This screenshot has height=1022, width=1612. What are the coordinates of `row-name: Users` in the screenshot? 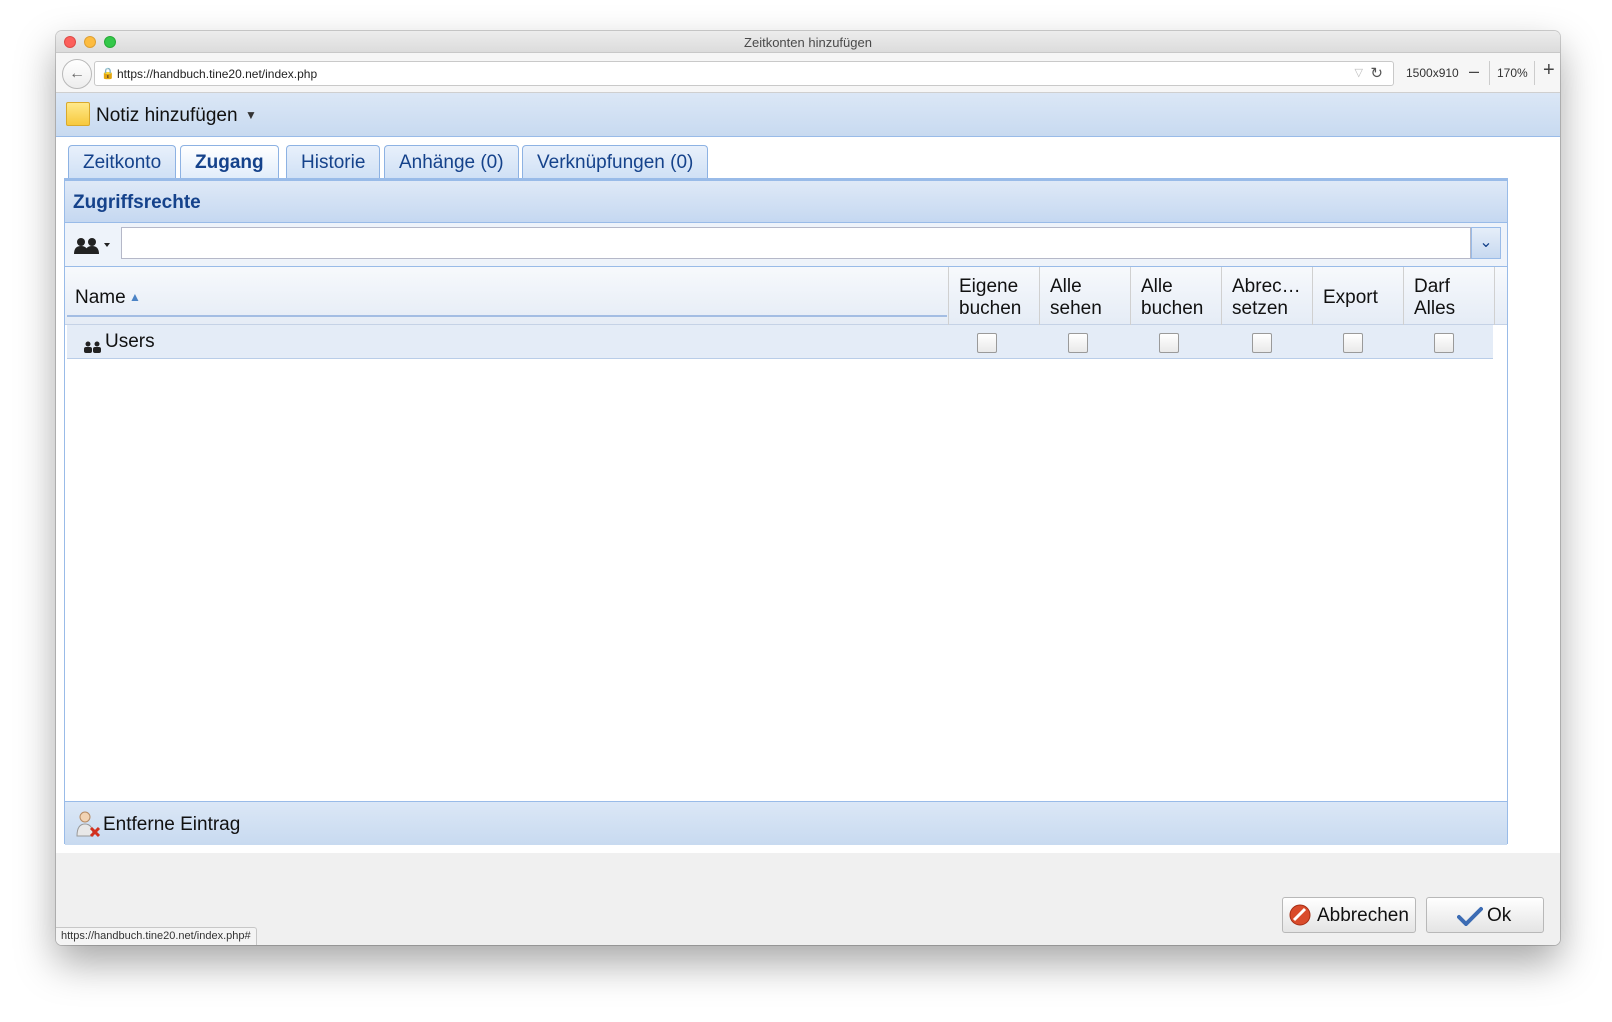 It's located at (130, 341).